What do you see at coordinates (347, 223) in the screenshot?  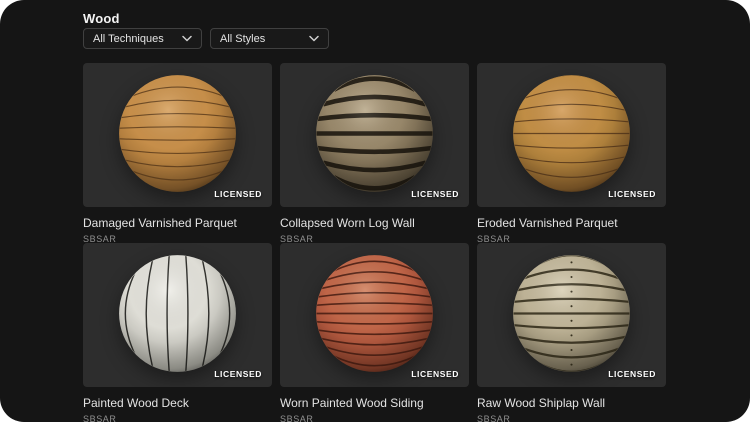 I see `material-name: Collapsed Worn Log Wall` at bounding box center [347, 223].